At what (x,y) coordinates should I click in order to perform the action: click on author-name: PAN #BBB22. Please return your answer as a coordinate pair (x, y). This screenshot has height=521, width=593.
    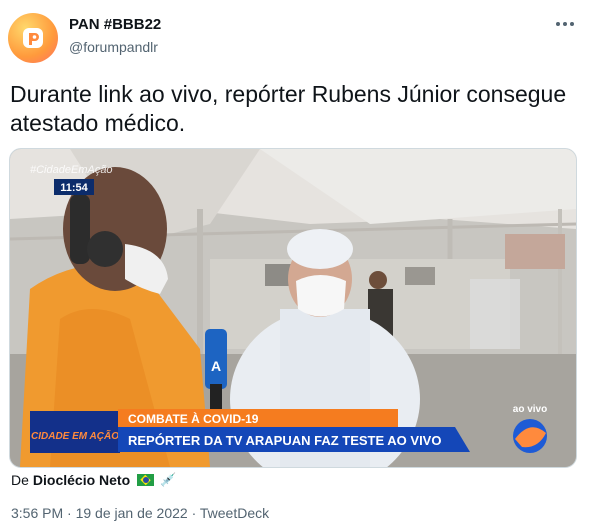
    Looking at the image, I should click on (115, 24).